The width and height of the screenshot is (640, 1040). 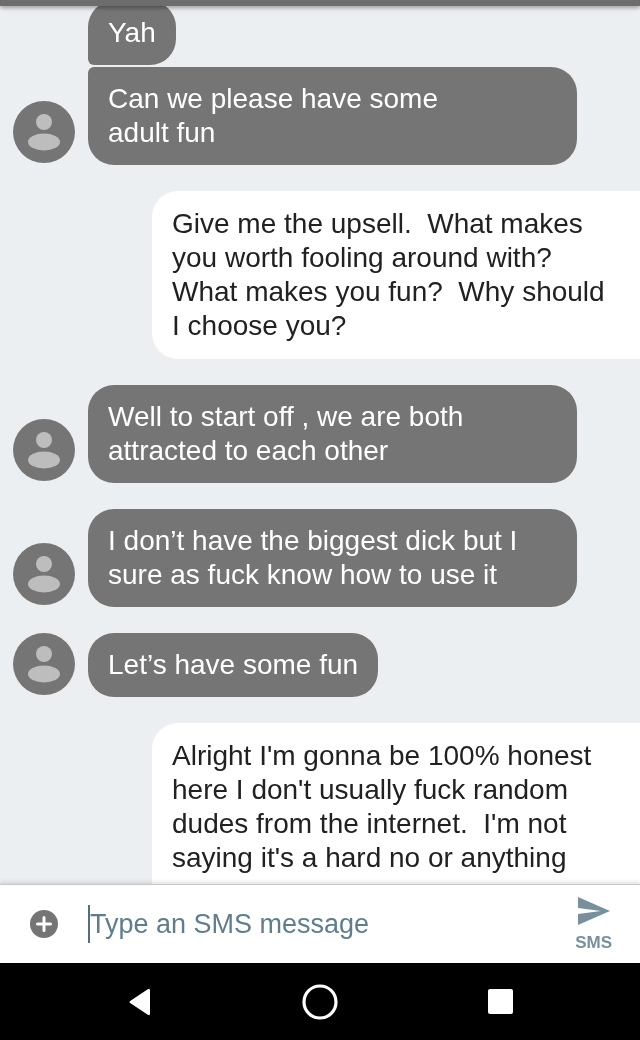 What do you see at coordinates (320, 1001) in the screenshot?
I see `home-icon` at bounding box center [320, 1001].